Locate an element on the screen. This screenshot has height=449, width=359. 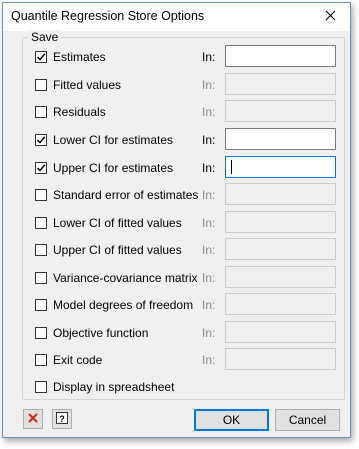
objective-function-input is located at coordinates (280, 332).